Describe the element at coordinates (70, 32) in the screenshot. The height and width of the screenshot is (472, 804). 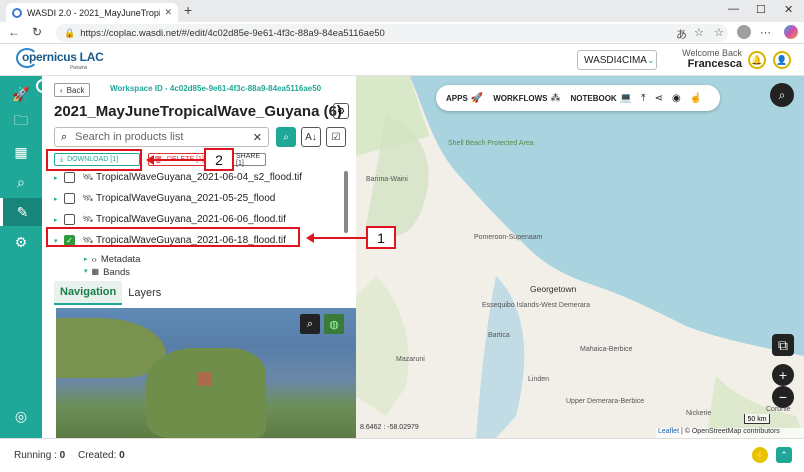
I see `lock-icon: 🔒` at that location.